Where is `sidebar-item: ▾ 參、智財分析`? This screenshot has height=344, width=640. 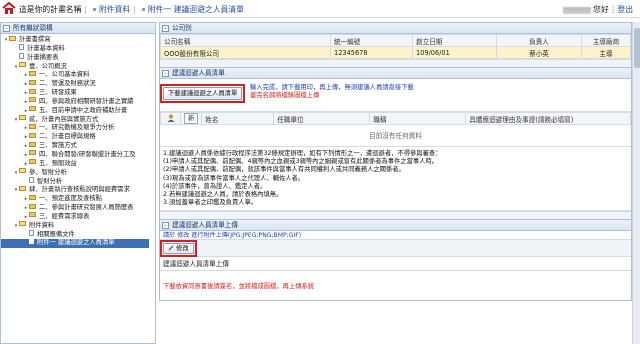 sidebar-item: ▾ 參、智財分析 is located at coordinates (78, 173).